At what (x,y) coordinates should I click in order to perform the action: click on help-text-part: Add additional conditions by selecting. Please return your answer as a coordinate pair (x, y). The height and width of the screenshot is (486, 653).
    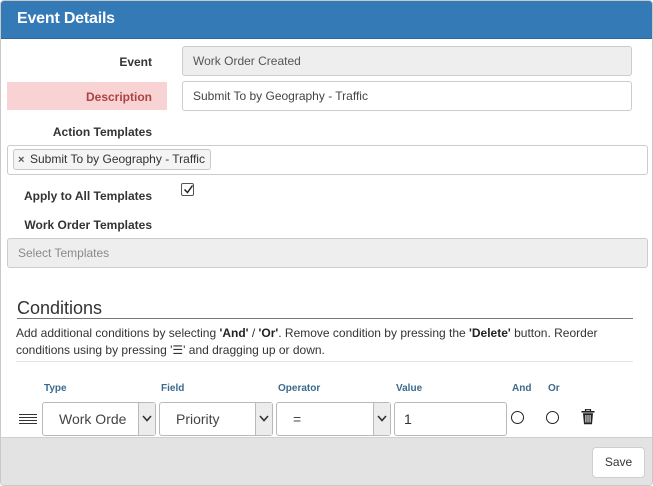
    Looking at the image, I should click on (118, 333).